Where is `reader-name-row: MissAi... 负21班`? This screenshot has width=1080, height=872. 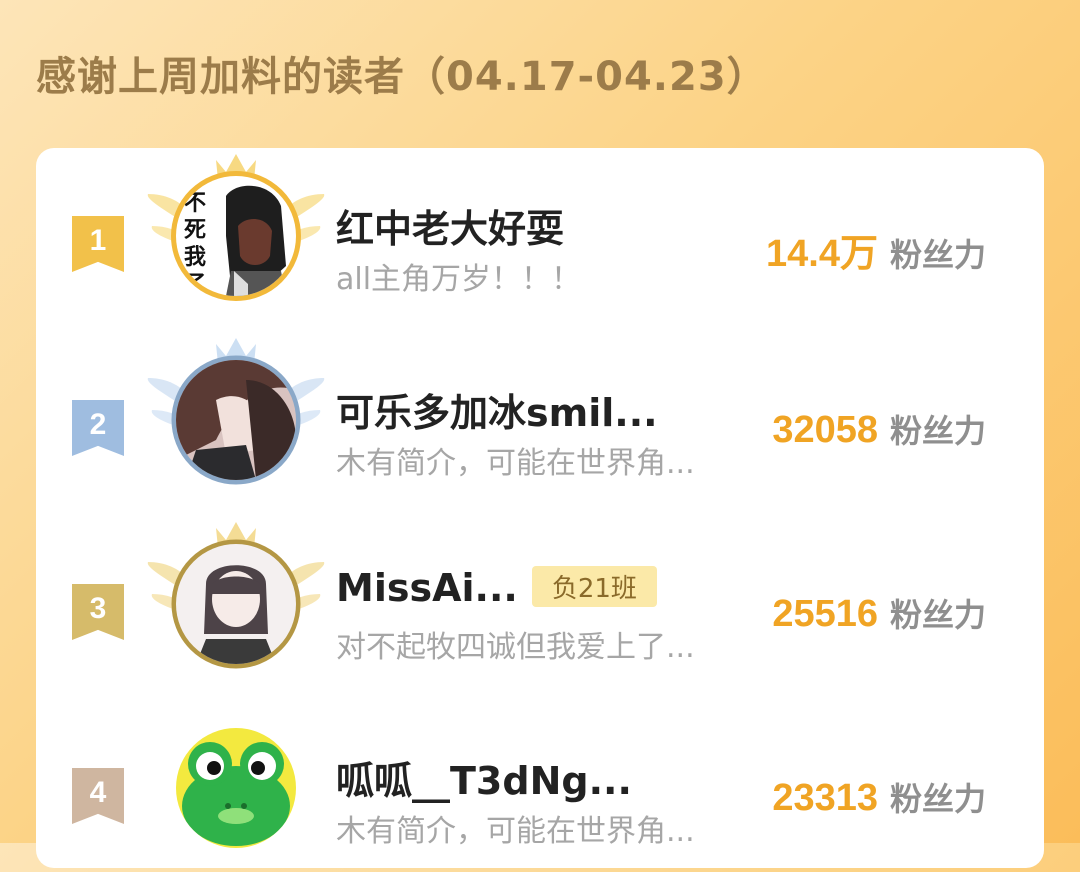 reader-name-row: MissAi... 负21班 is located at coordinates (496, 588).